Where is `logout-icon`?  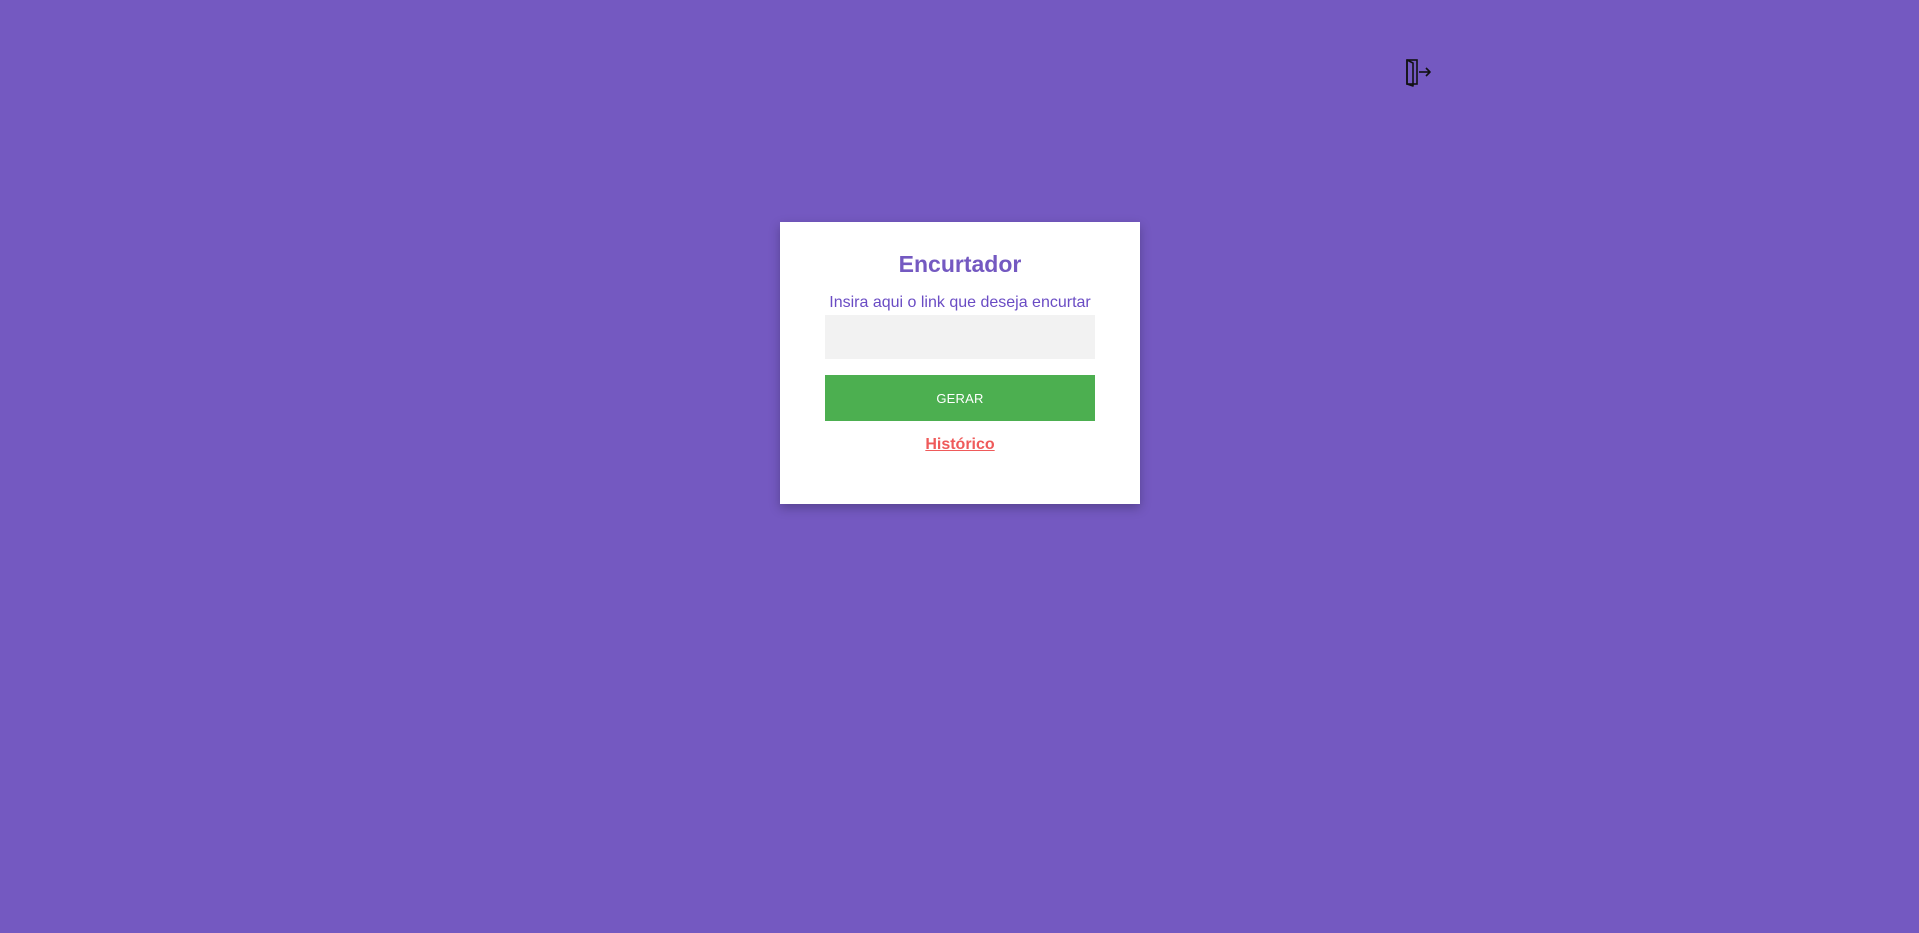
logout-icon is located at coordinates (1418, 74).